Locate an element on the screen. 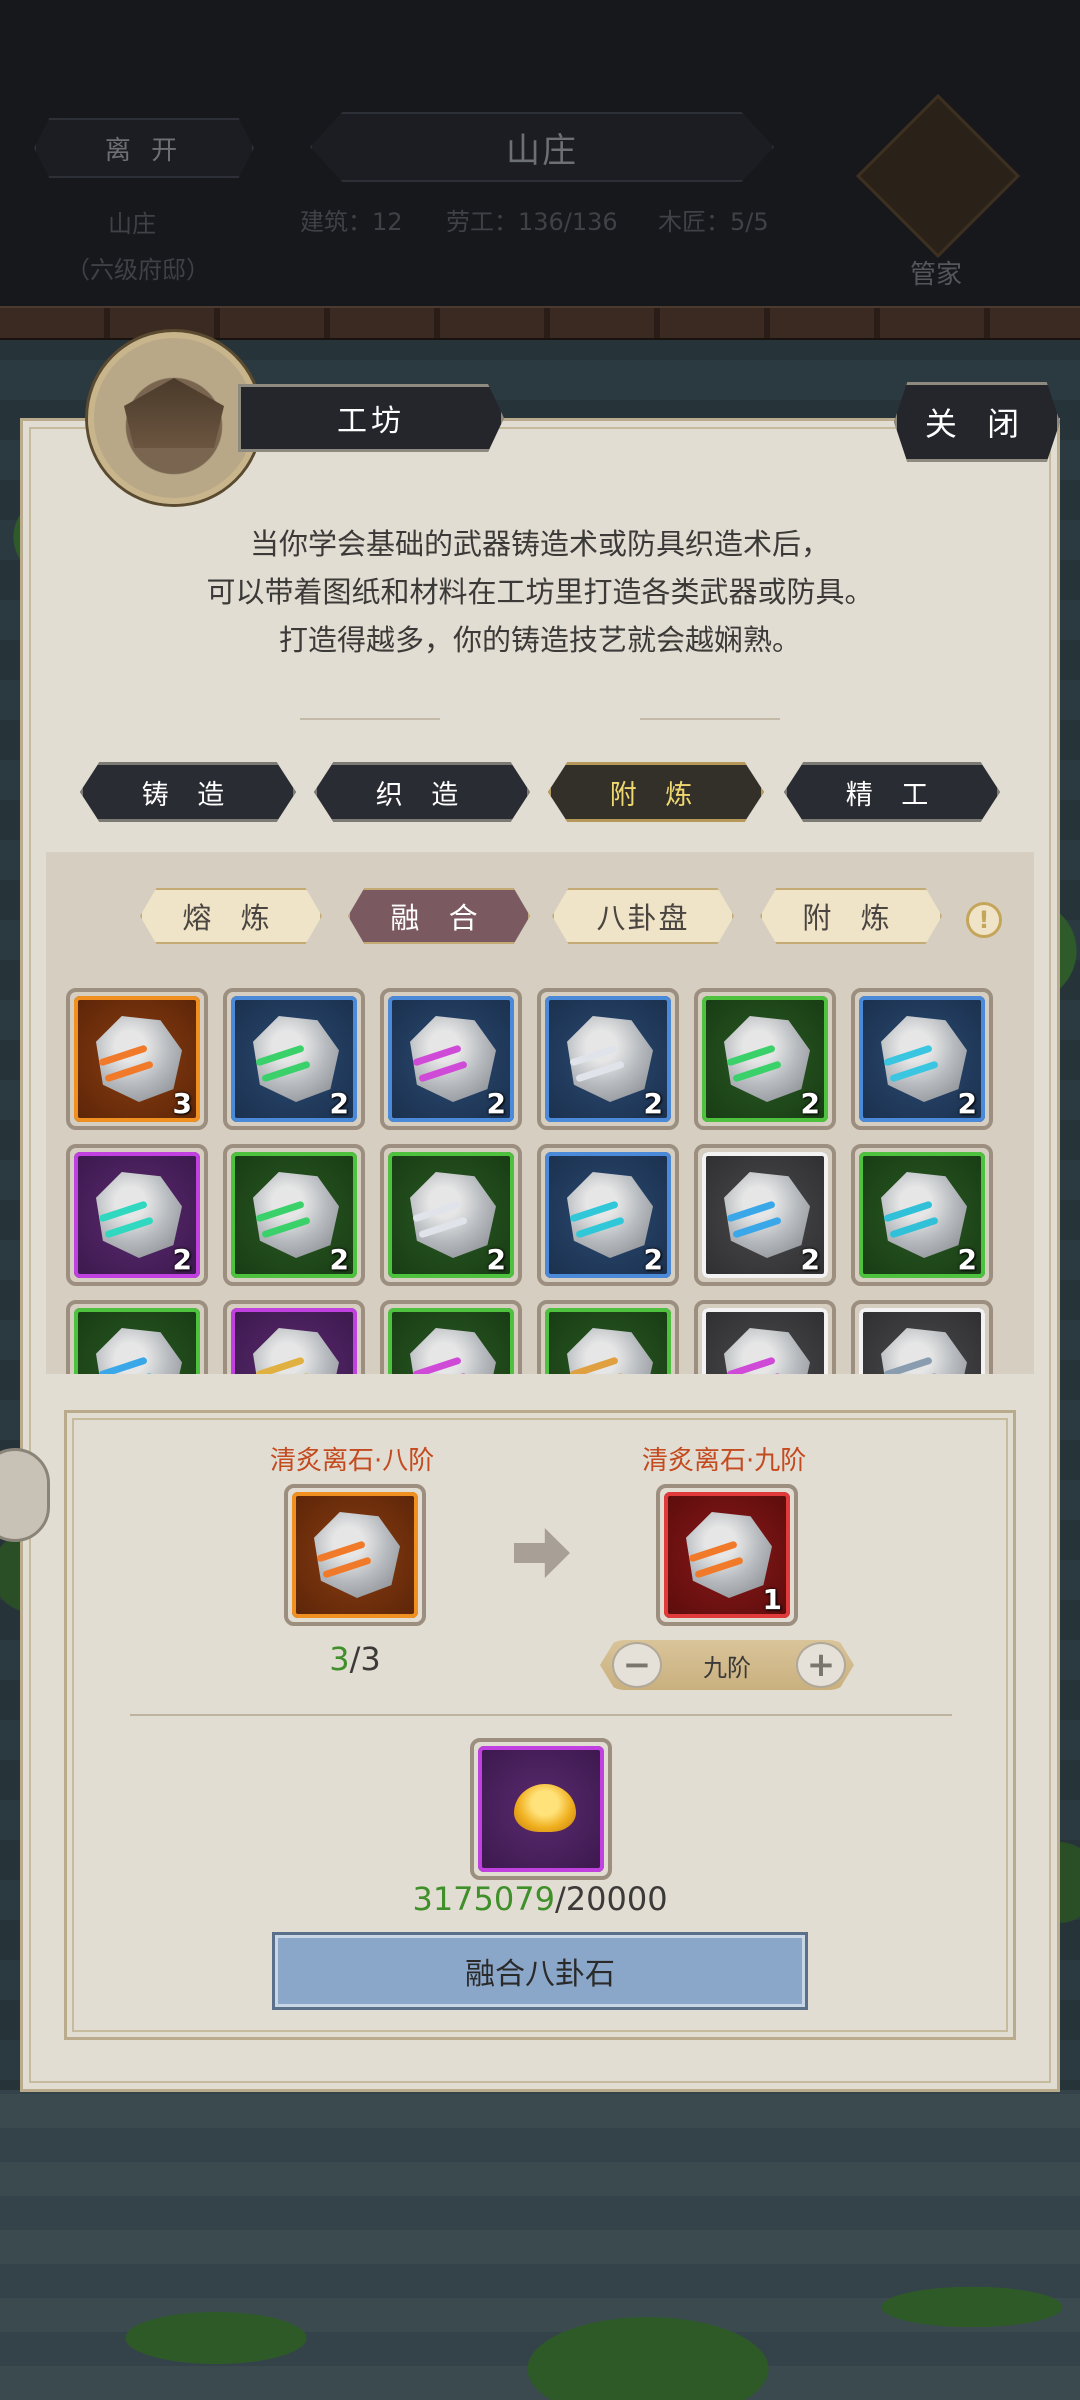 The width and height of the screenshot is (1080, 2400). background-courtyard is located at coordinates (540, 2245).